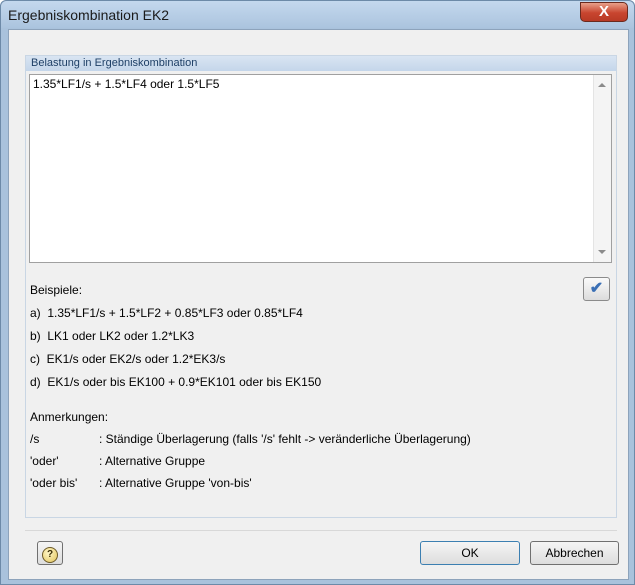 The width and height of the screenshot is (635, 585). I want to click on help-button: ?, so click(50, 553).